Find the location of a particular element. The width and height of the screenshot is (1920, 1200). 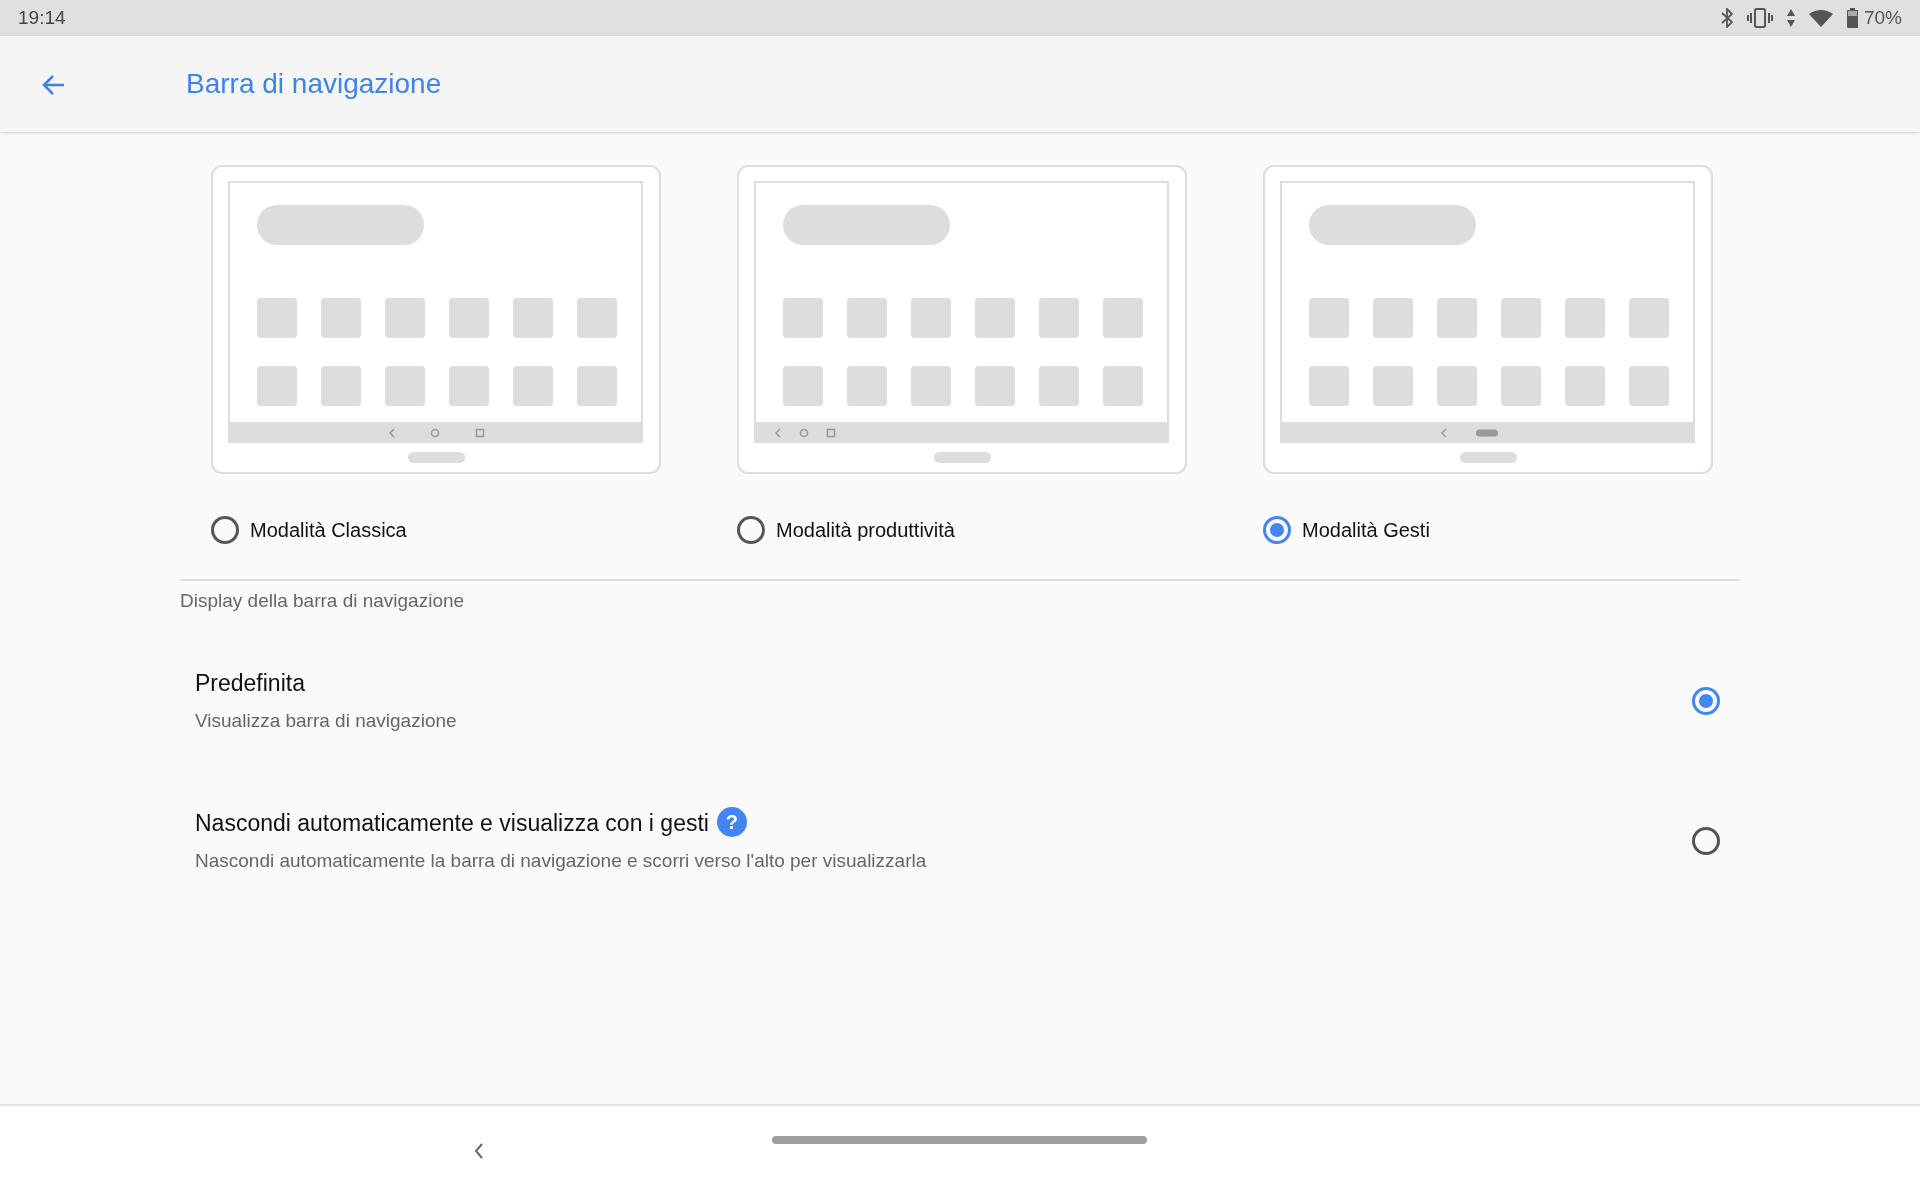

option-title: Predefinita is located at coordinates (250, 683).